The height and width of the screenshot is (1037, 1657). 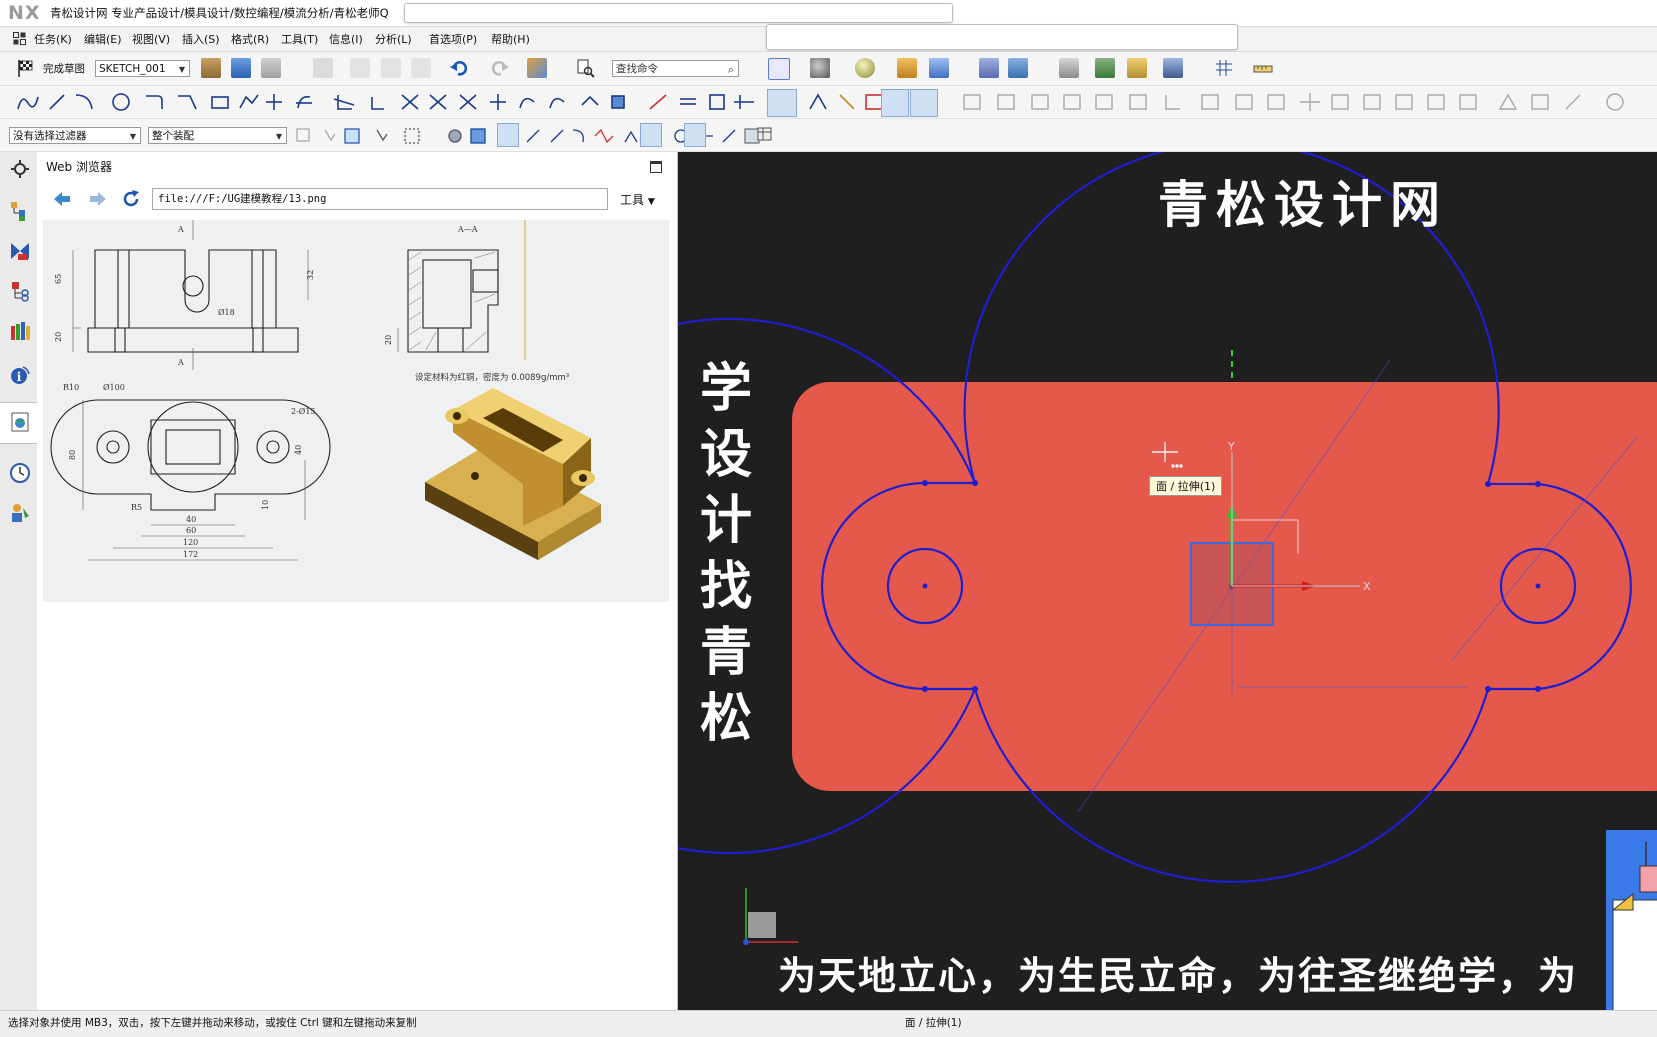 What do you see at coordinates (388, 340) in the screenshot?
I see `dim-height-20-section: 20` at bounding box center [388, 340].